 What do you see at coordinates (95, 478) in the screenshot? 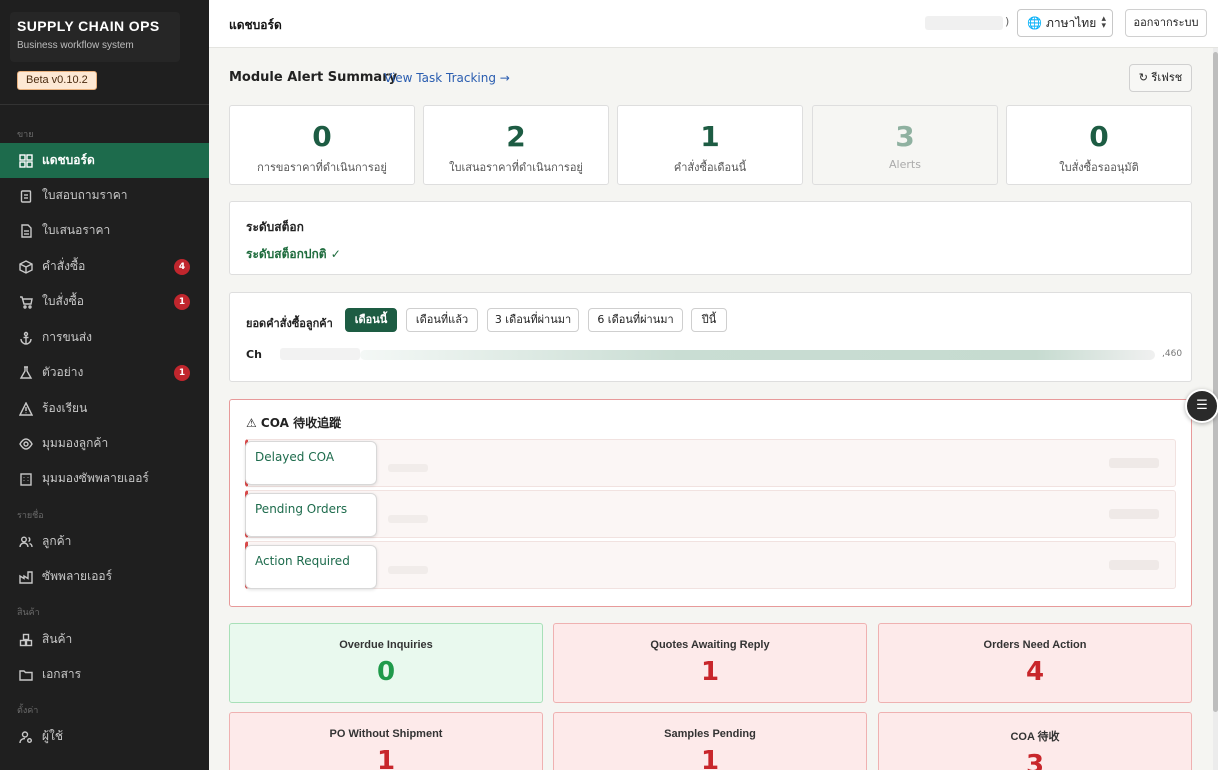
I see `sidebar-item-label: มุมมองซัพพลายเออร์` at bounding box center [95, 478].